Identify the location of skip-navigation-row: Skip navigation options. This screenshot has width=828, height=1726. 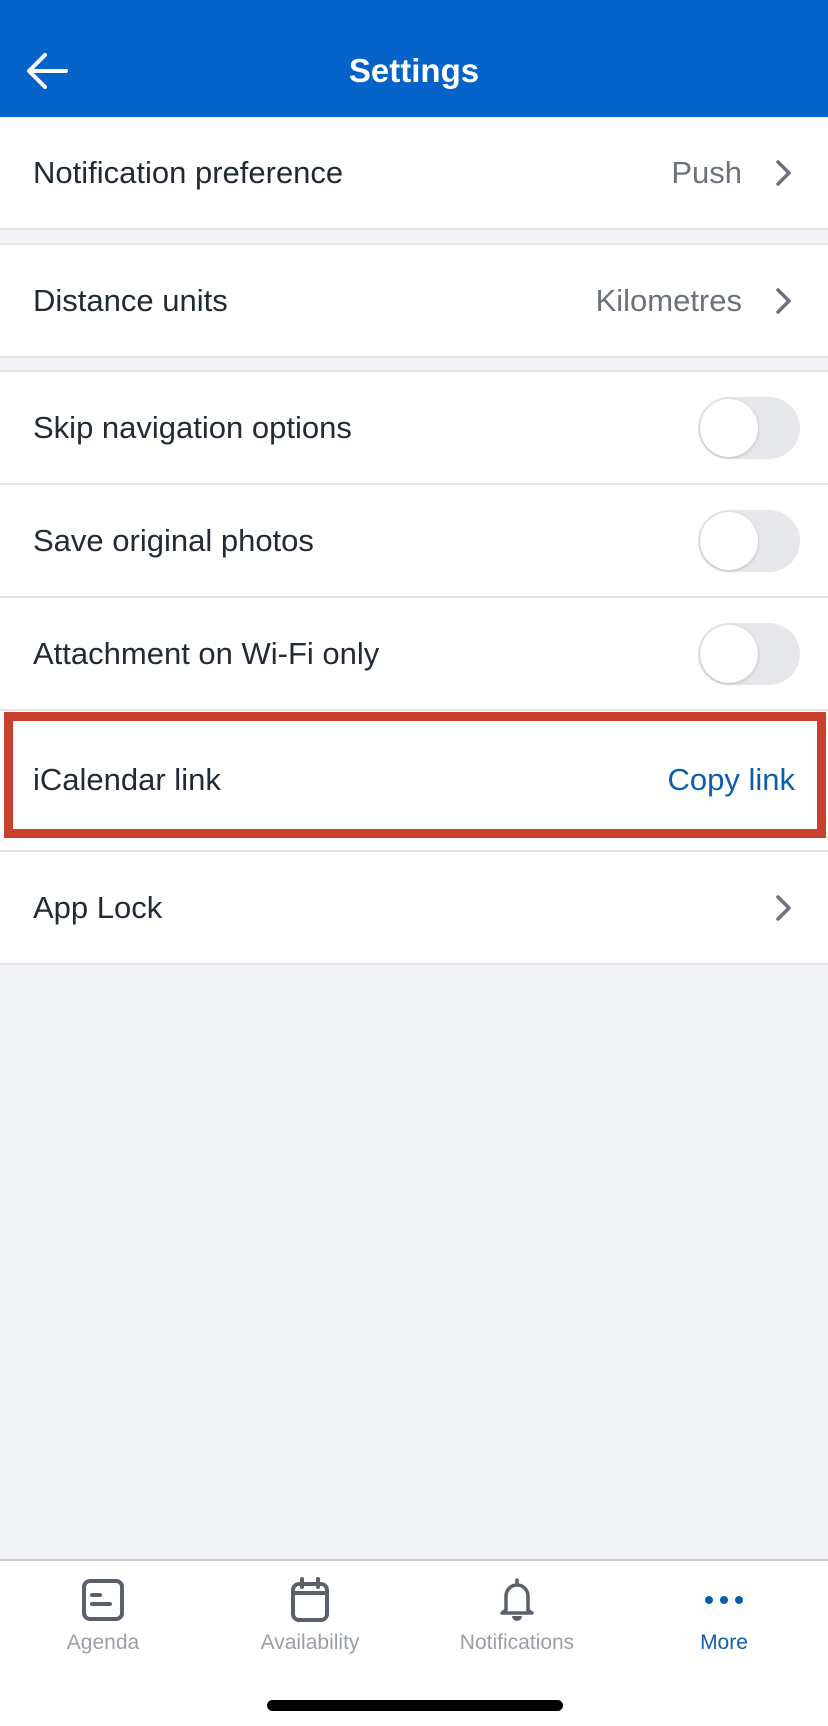
(414, 427).